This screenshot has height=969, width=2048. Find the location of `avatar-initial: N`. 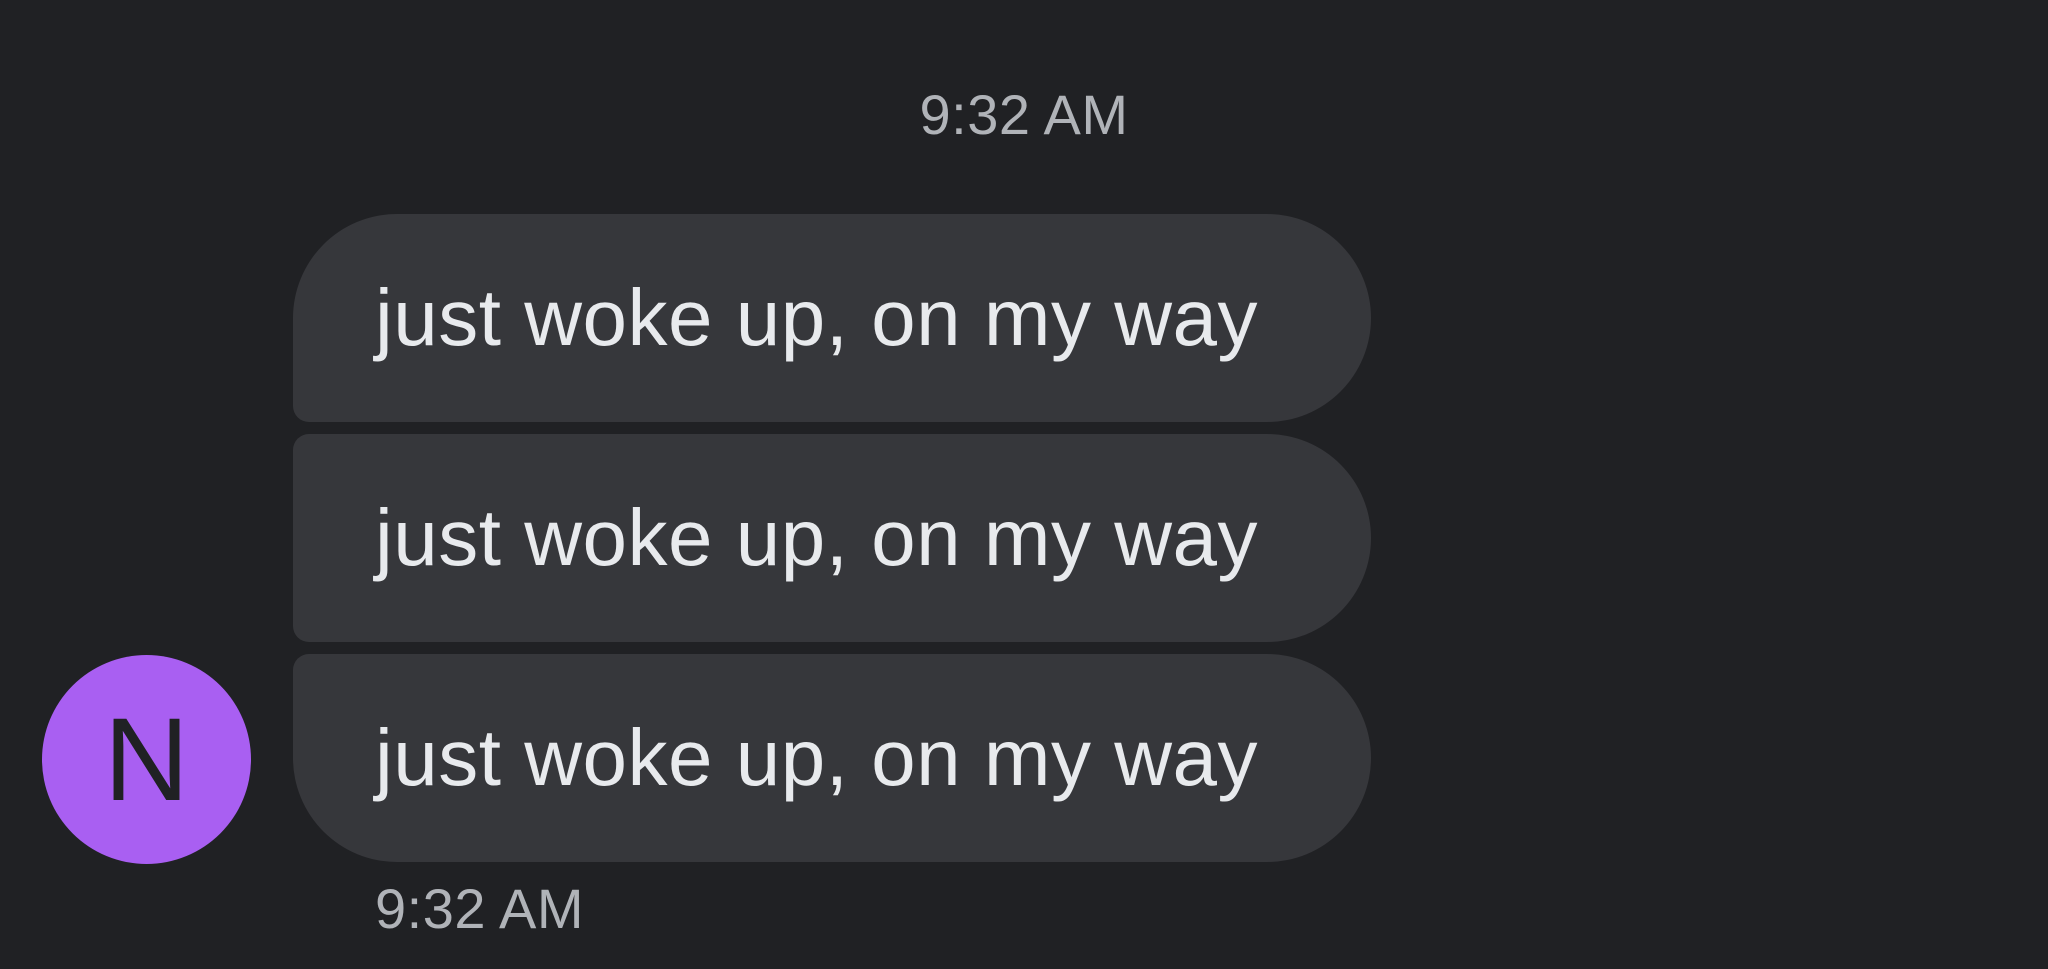

avatar-initial: N is located at coordinates (146, 759).